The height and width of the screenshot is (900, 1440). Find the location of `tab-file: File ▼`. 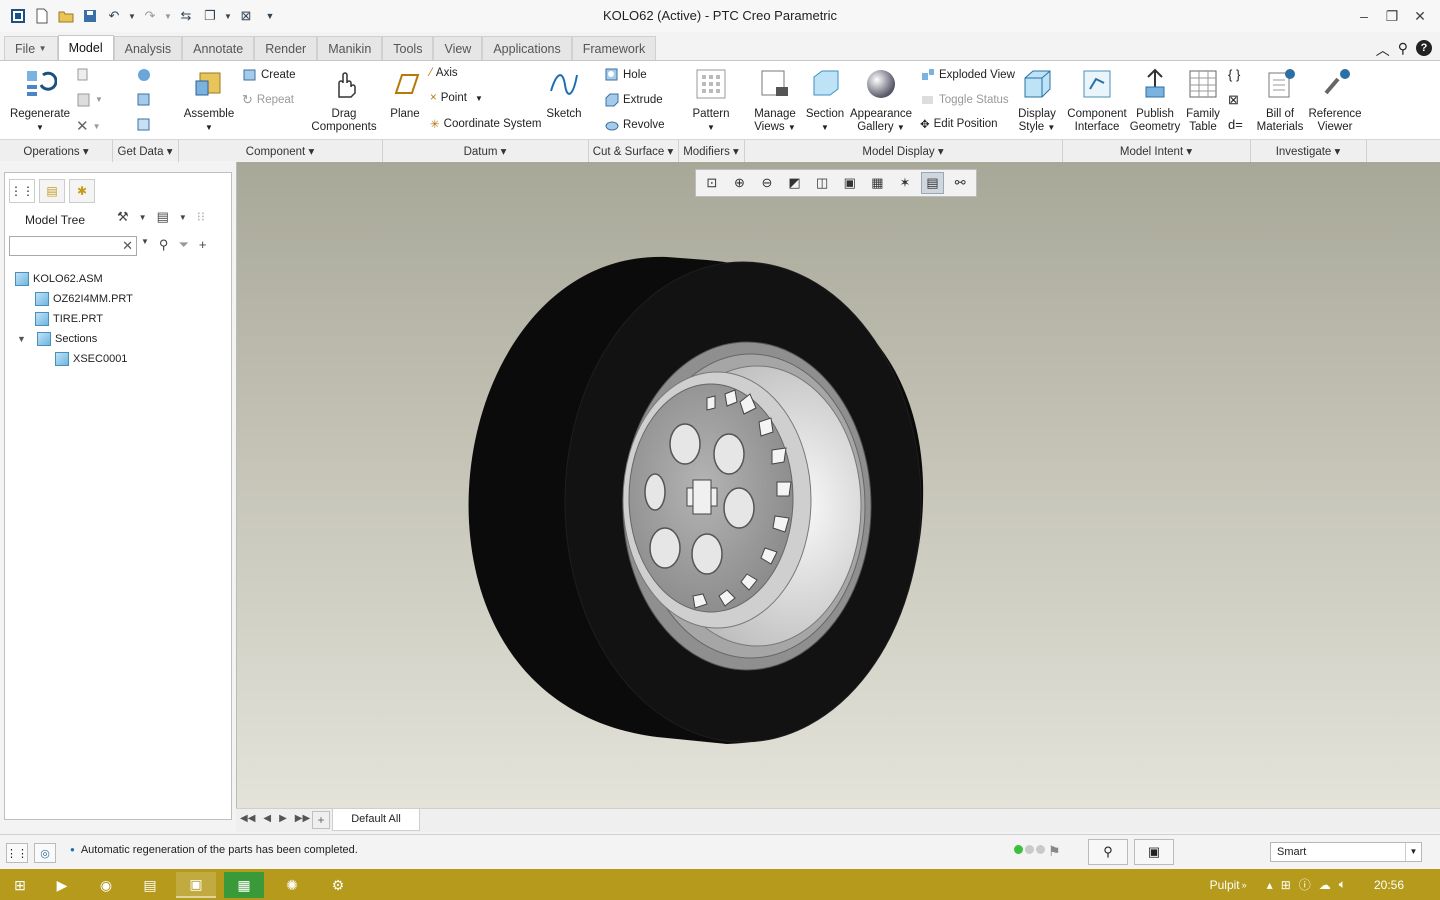

tab-file: File ▼ is located at coordinates (31, 48).